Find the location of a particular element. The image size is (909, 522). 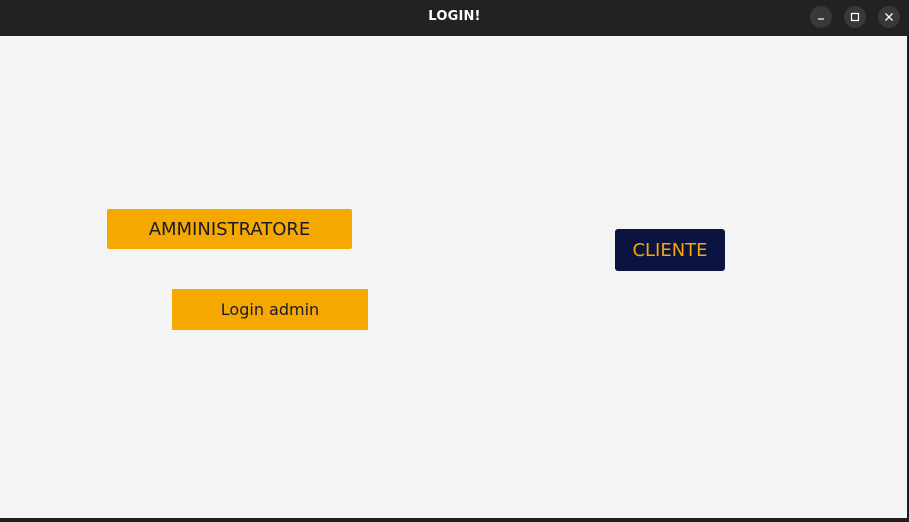

login-admin-button: Login admin is located at coordinates (270, 309).